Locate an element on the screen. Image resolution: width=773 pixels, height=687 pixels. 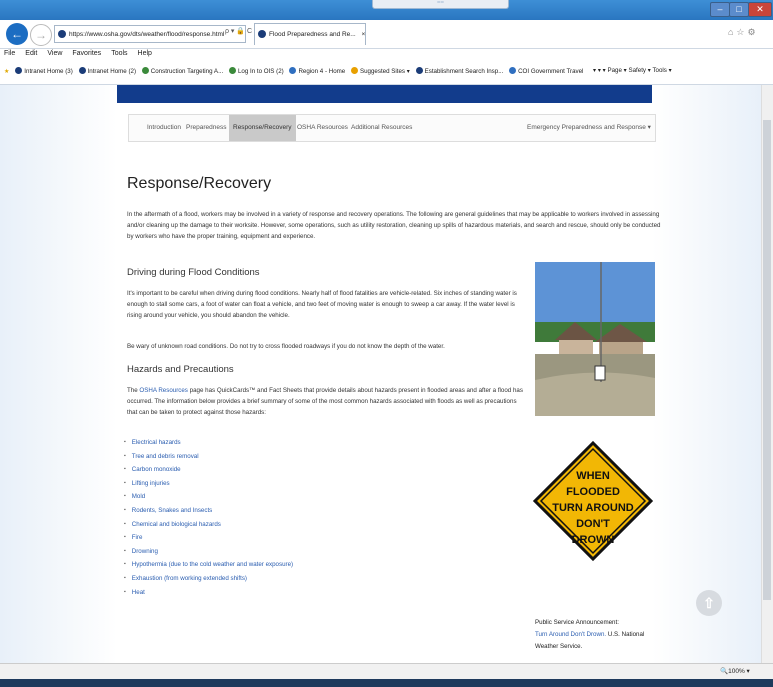
menu-favorites: Favorites is located at coordinates (86, 53).